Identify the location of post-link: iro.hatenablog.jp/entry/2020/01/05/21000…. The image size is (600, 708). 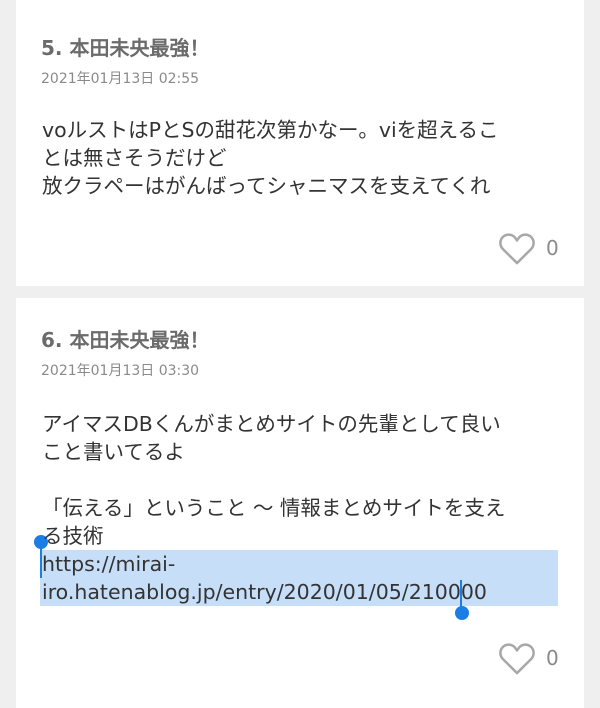
(302, 592).